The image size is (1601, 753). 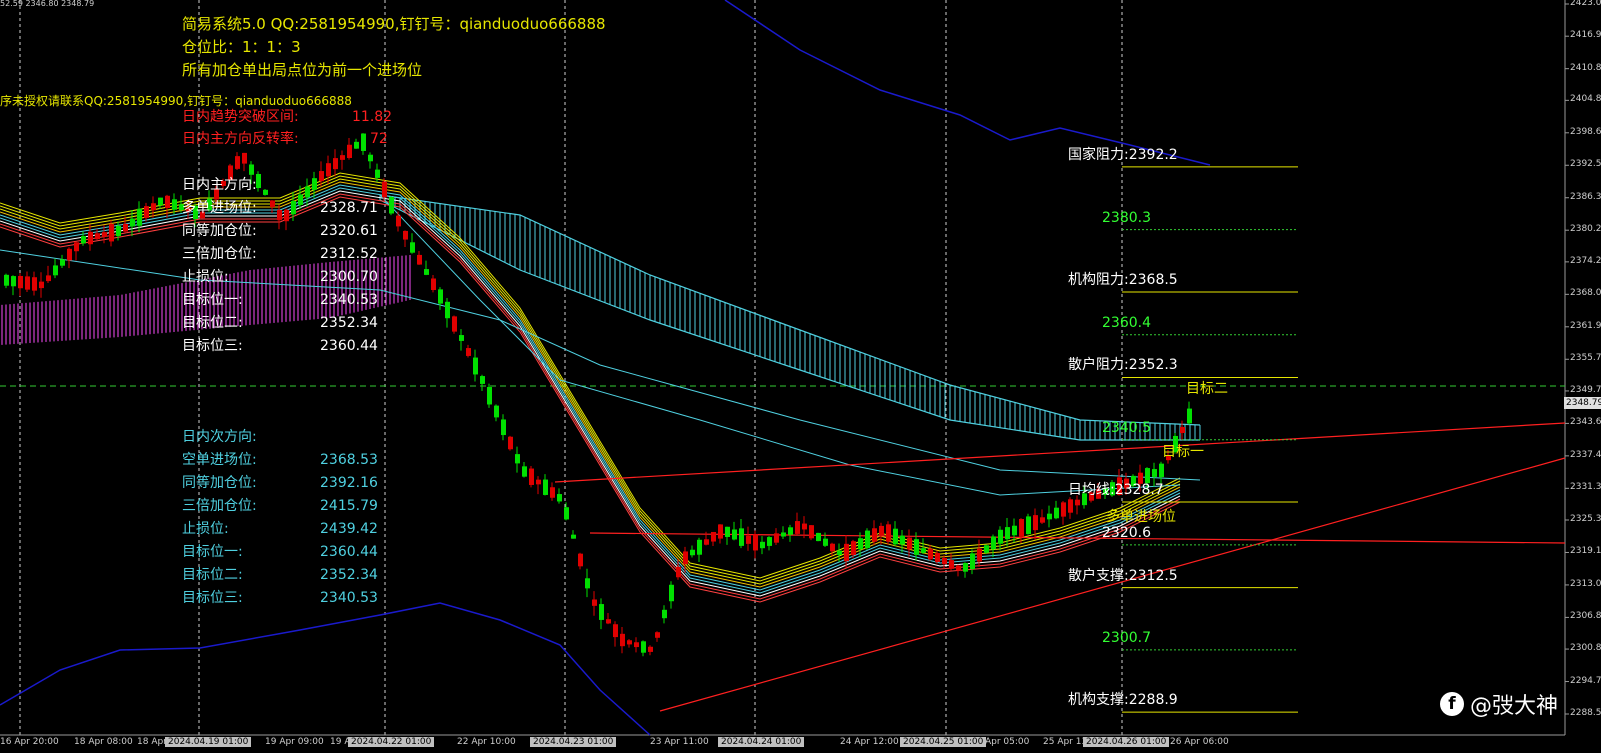 What do you see at coordinates (205, 277) in the screenshot?
I see `main_direction-label: 止损位:` at bounding box center [205, 277].